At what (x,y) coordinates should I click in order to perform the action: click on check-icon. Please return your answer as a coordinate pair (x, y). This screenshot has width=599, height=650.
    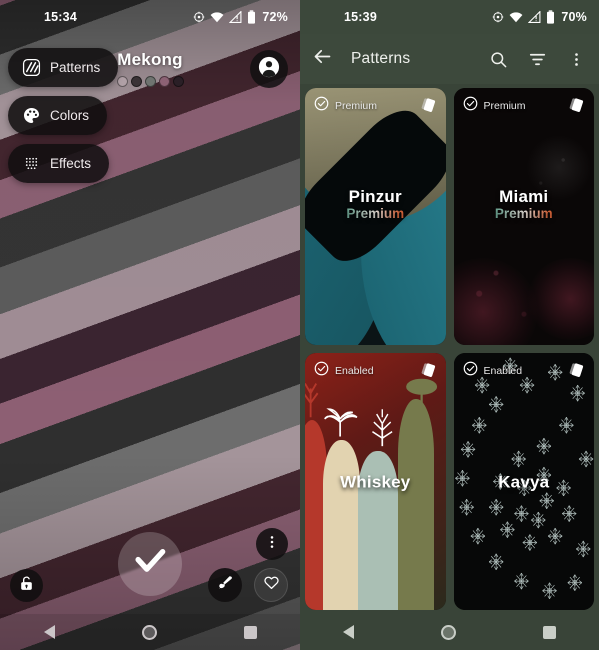
    Looking at the image, I should click on (150, 564).